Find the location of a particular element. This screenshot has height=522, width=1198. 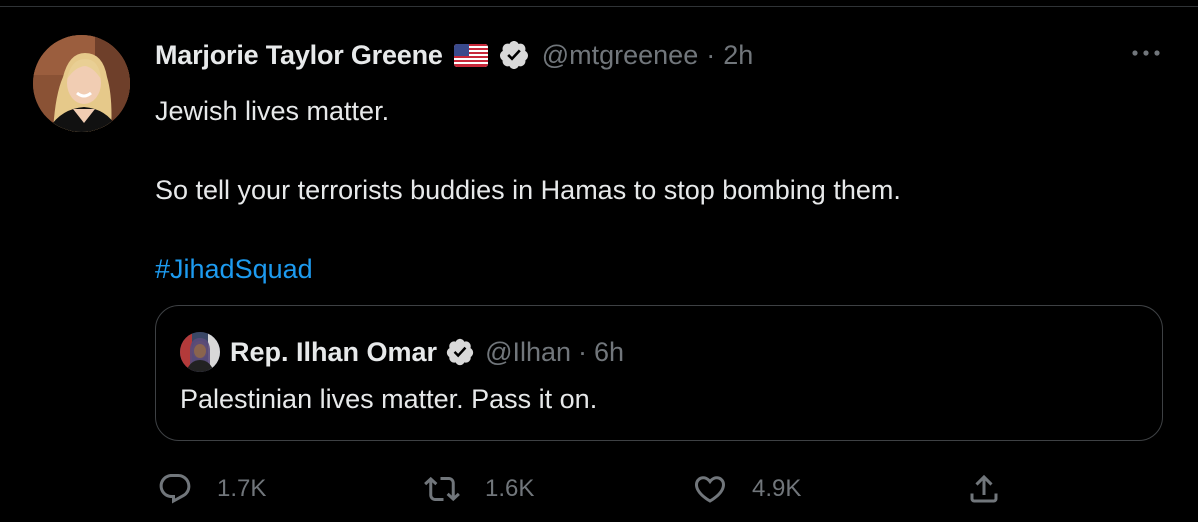

quoted-tweet-header: Rep. Ilhan Omar @Ilhan · 6h is located at coordinates (402, 352).